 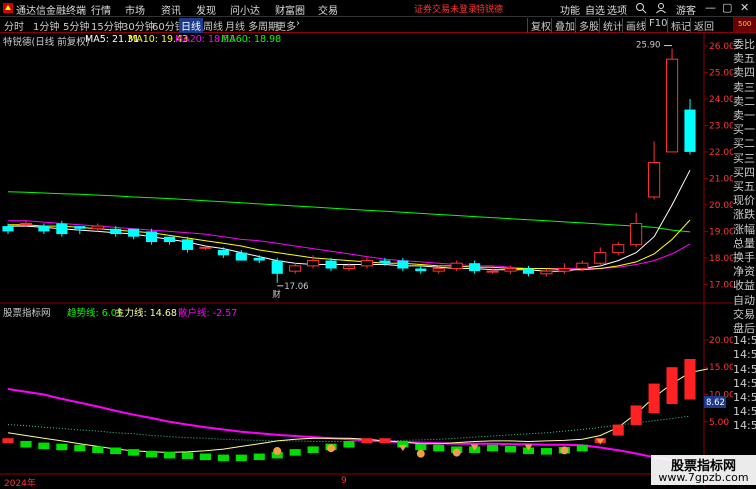 I want to click on menu-discover: 发现, so click(x=206, y=9).